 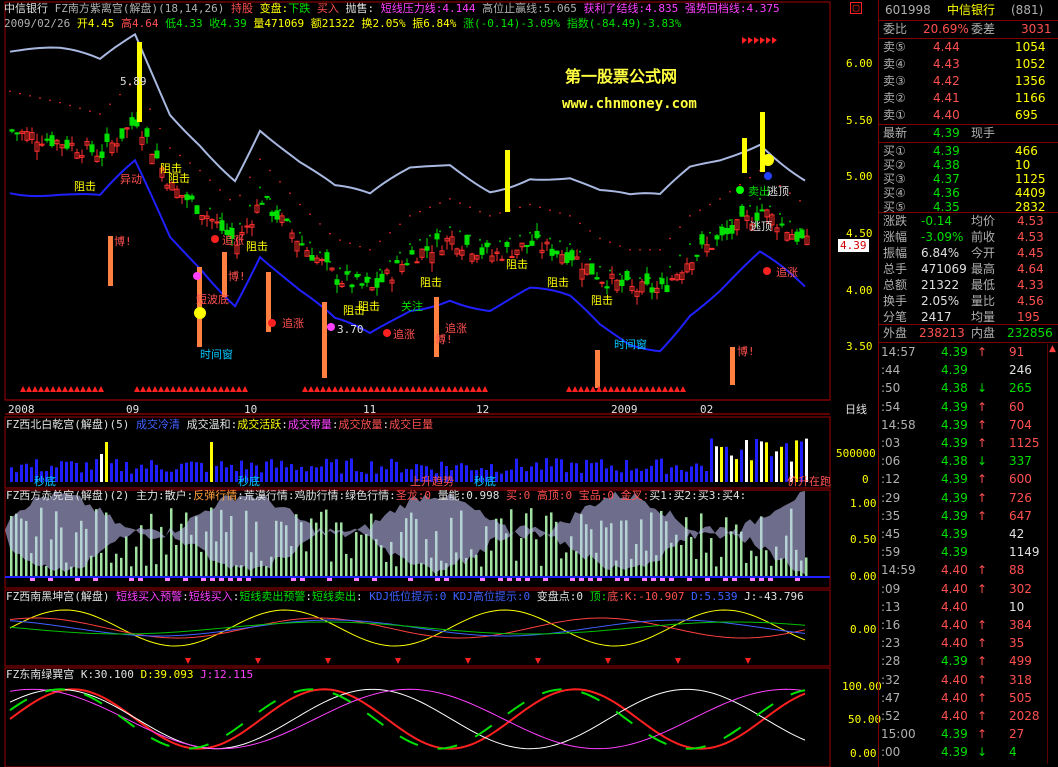 What do you see at coordinates (863, 503) in the screenshot?
I see `p3-axis-0: 1.00` at bounding box center [863, 503].